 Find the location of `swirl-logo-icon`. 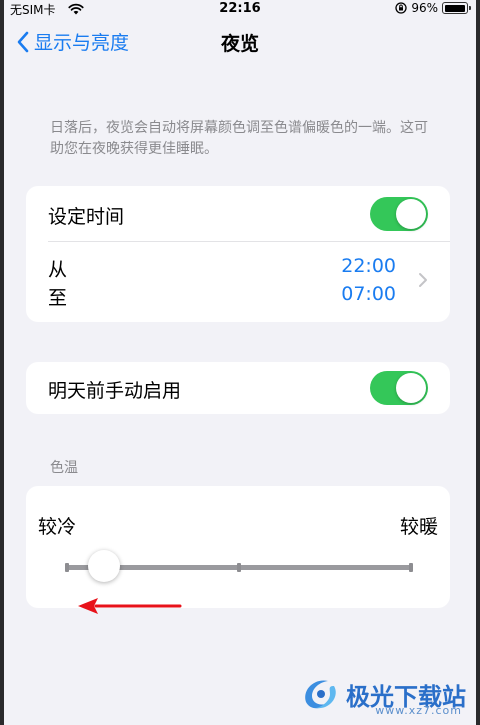

swirl-logo-icon is located at coordinates (320, 694).